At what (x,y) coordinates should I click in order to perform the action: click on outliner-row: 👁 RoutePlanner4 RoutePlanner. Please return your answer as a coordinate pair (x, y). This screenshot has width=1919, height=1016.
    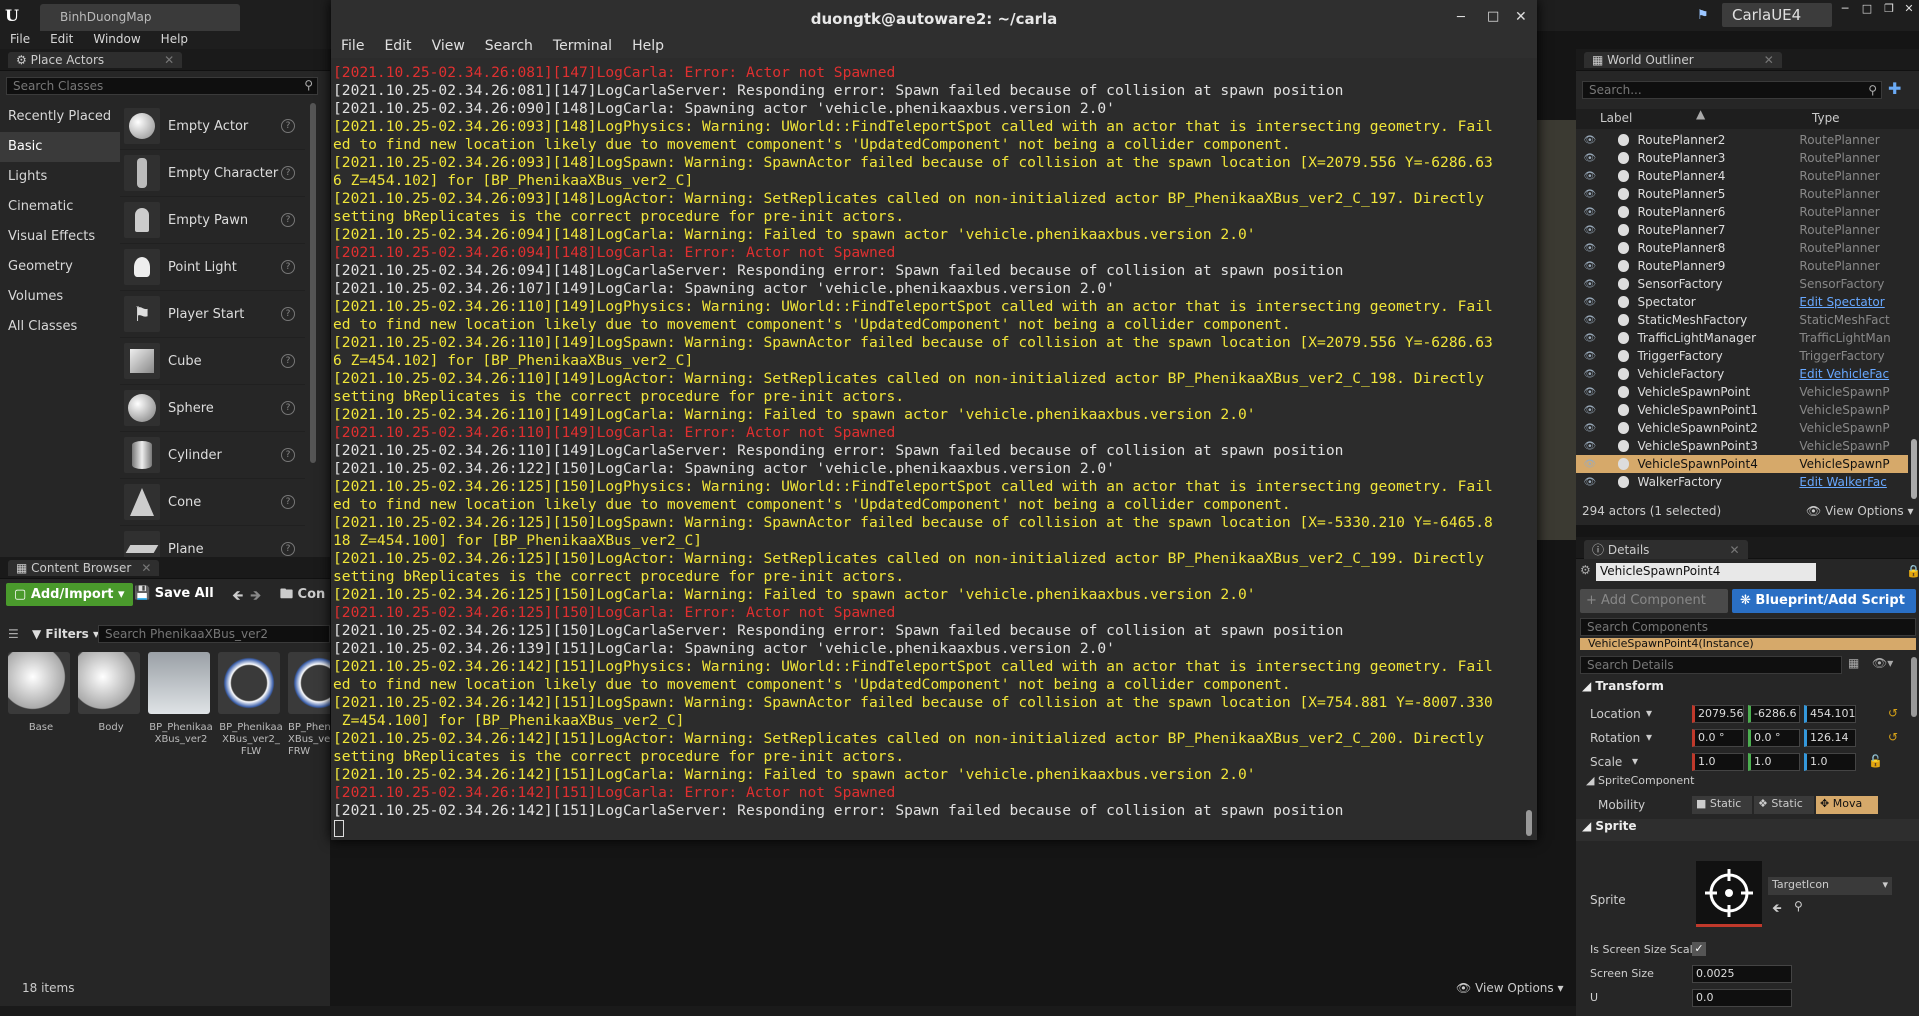
    Looking at the image, I should click on (1742, 176).